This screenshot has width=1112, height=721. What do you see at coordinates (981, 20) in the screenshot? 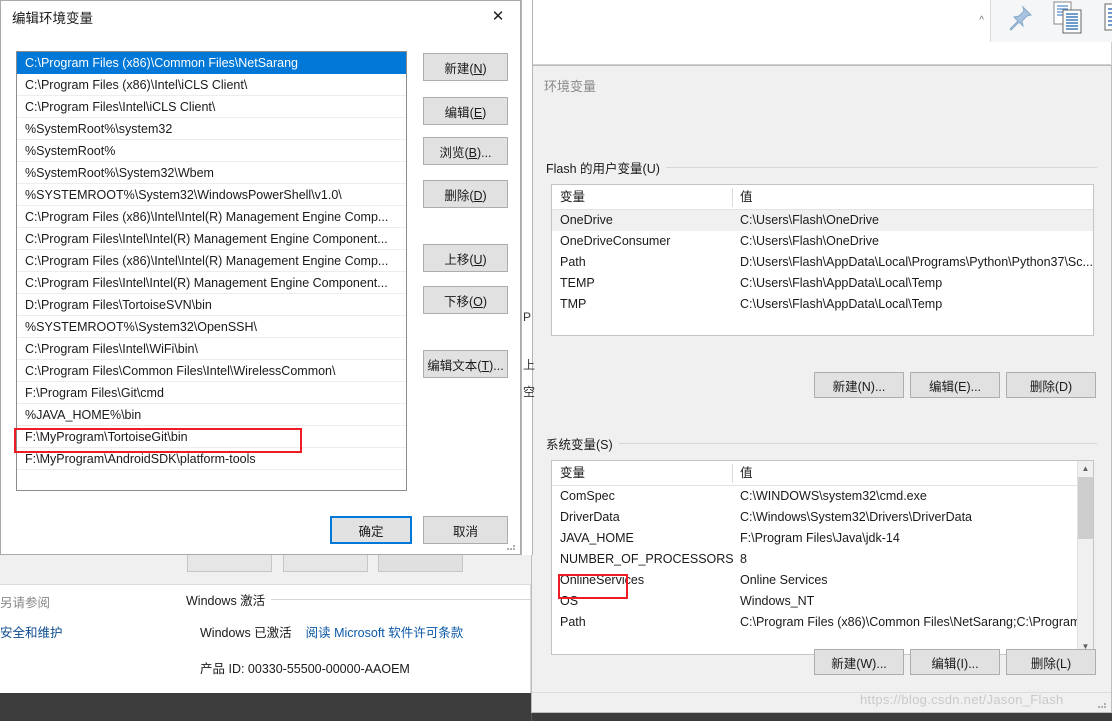
I see `chevron-up-icon: ^` at bounding box center [981, 20].